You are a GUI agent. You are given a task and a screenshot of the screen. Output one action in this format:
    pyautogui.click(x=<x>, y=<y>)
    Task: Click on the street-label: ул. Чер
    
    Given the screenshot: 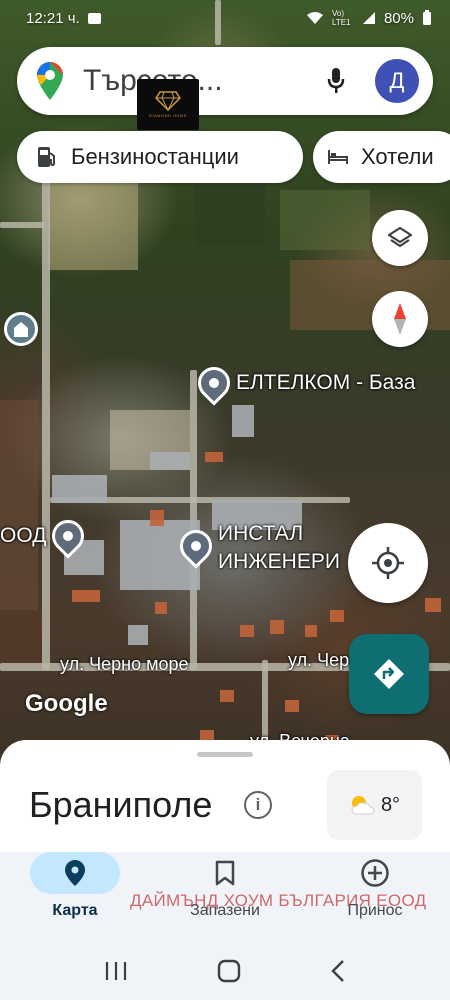 What is the action you would take?
    pyautogui.click(x=319, y=660)
    